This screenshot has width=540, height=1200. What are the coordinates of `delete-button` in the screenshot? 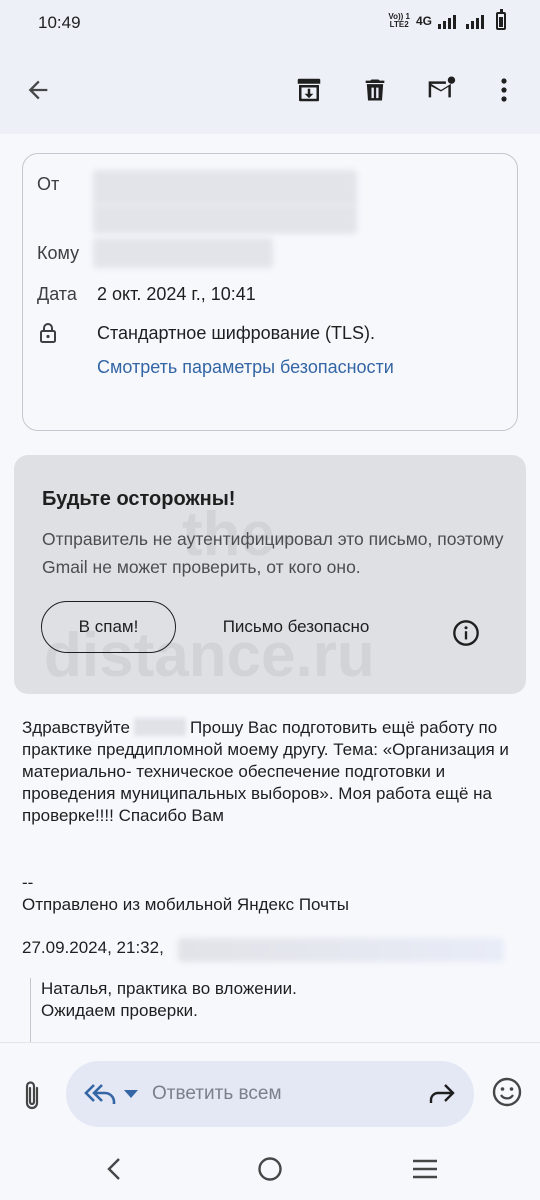 It's located at (375, 90).